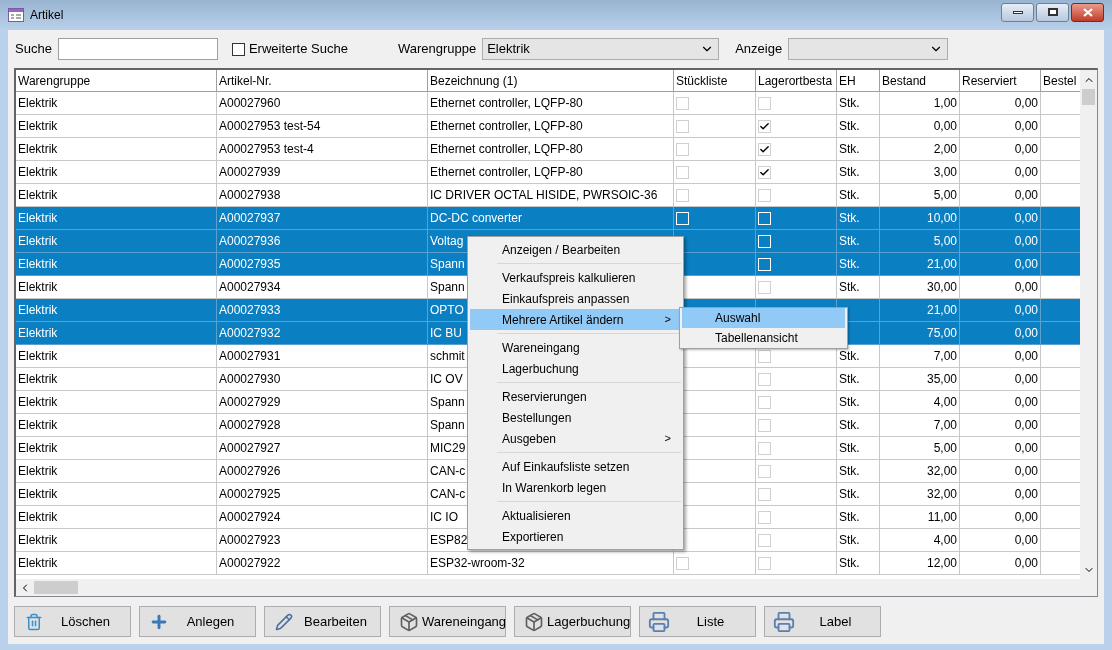  I want to click on search-label: Suche, so click(33, 49).